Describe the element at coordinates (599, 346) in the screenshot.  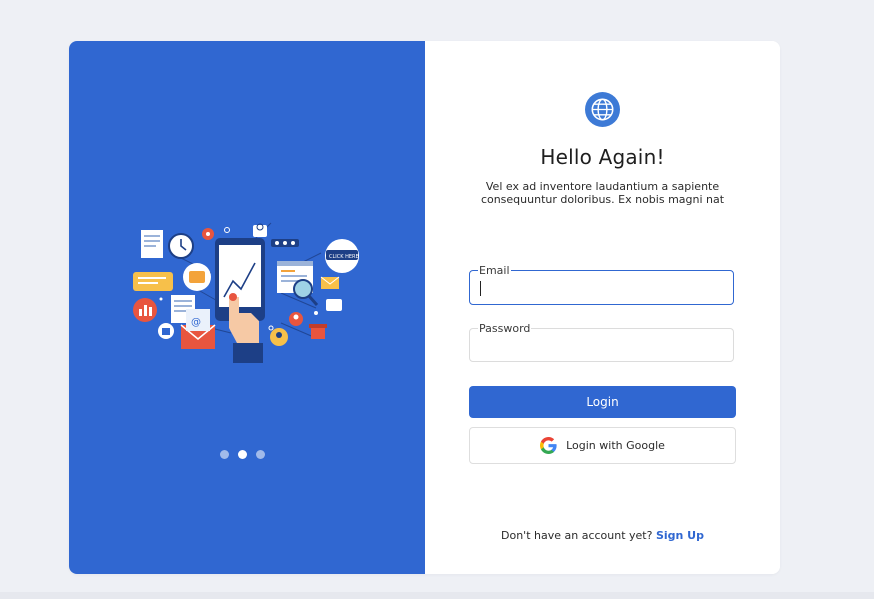
I see `password-input` at that location.